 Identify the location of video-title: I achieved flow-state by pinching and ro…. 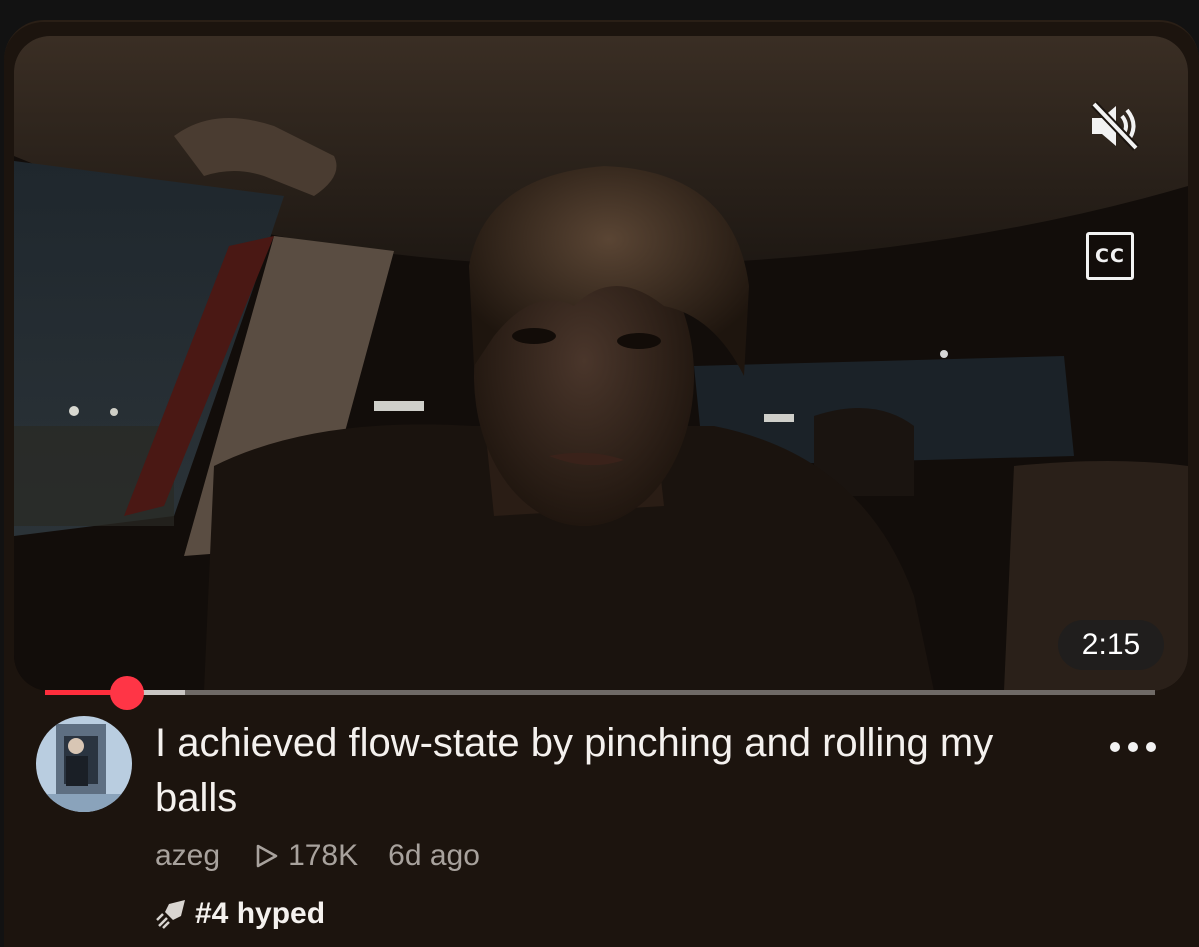
(620, 771).